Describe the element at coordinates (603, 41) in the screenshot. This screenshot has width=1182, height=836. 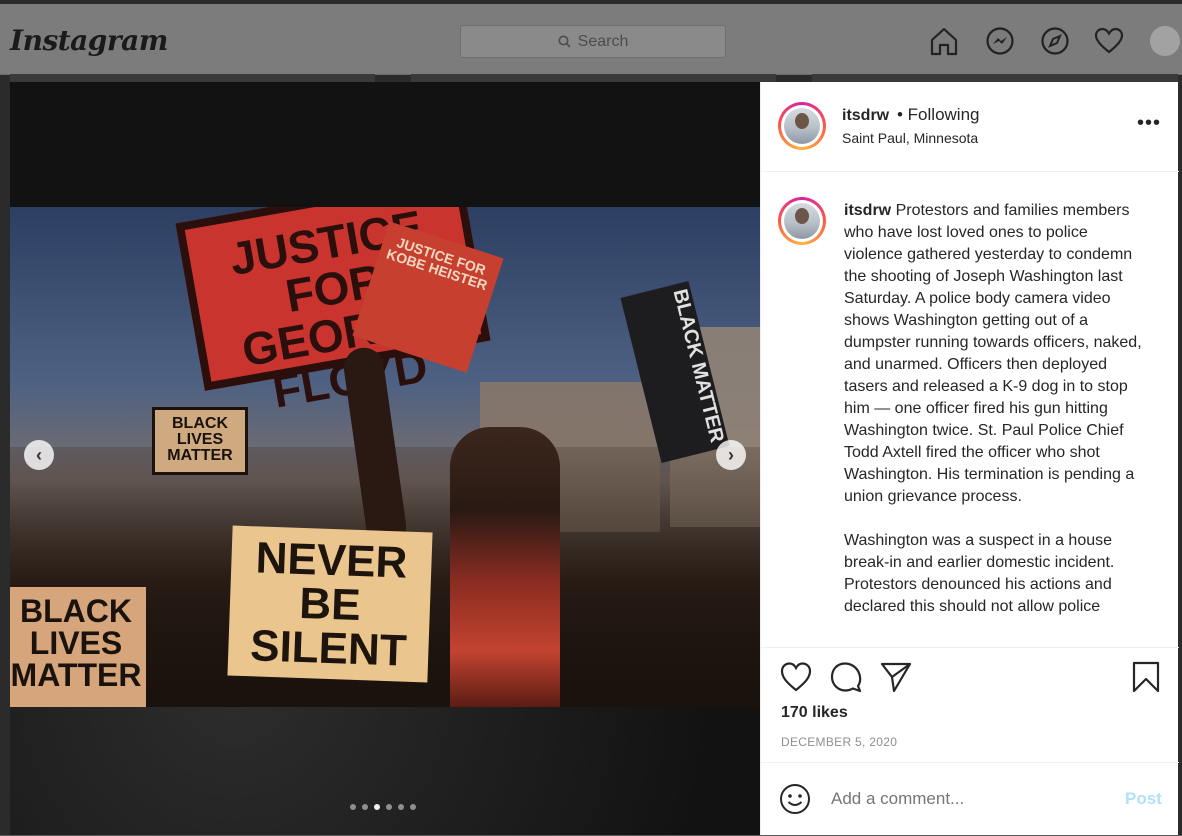
I see `search-placeholder: Search` at that location.